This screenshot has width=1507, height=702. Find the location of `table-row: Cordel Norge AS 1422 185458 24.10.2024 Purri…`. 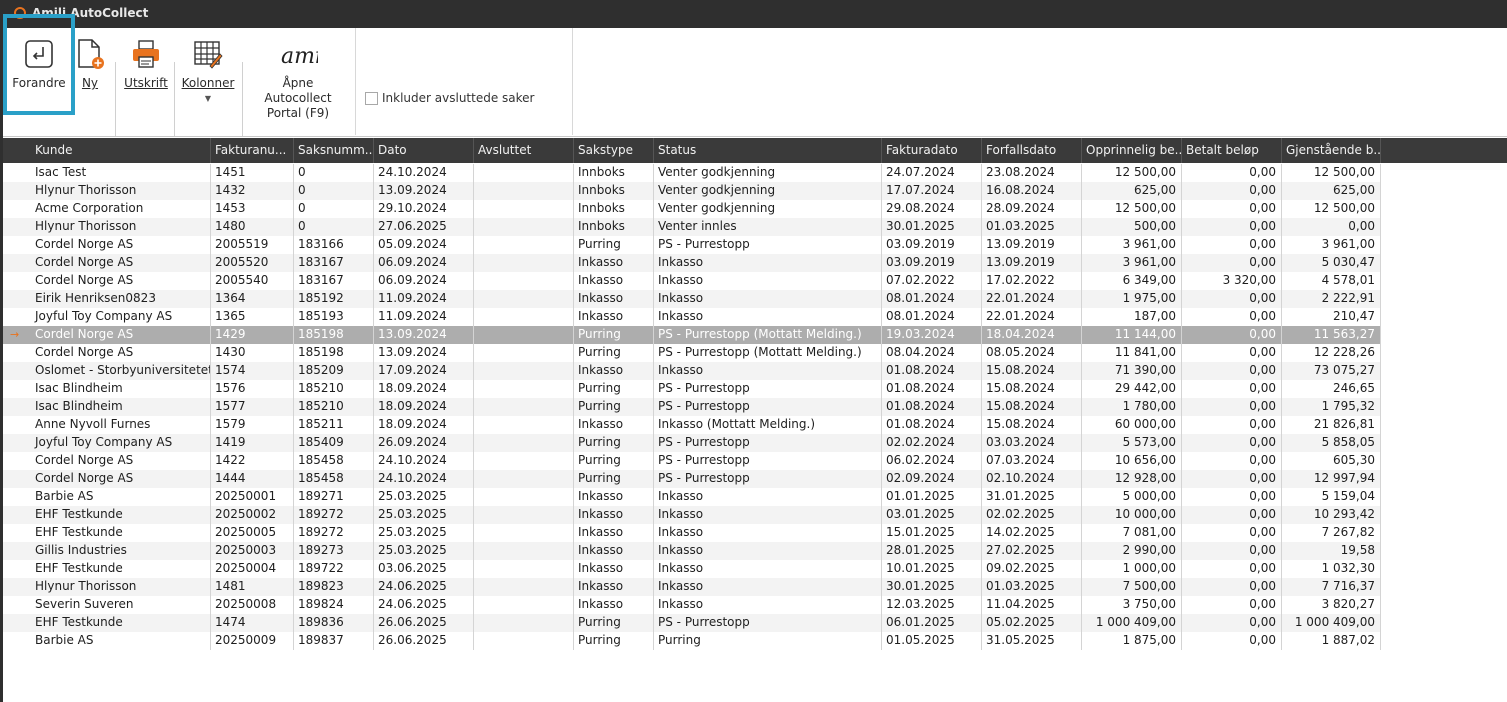

table-row: Cordel Norge AS 1422 185458 24.10.2024 Purri… is located at coordinates (692, 461).